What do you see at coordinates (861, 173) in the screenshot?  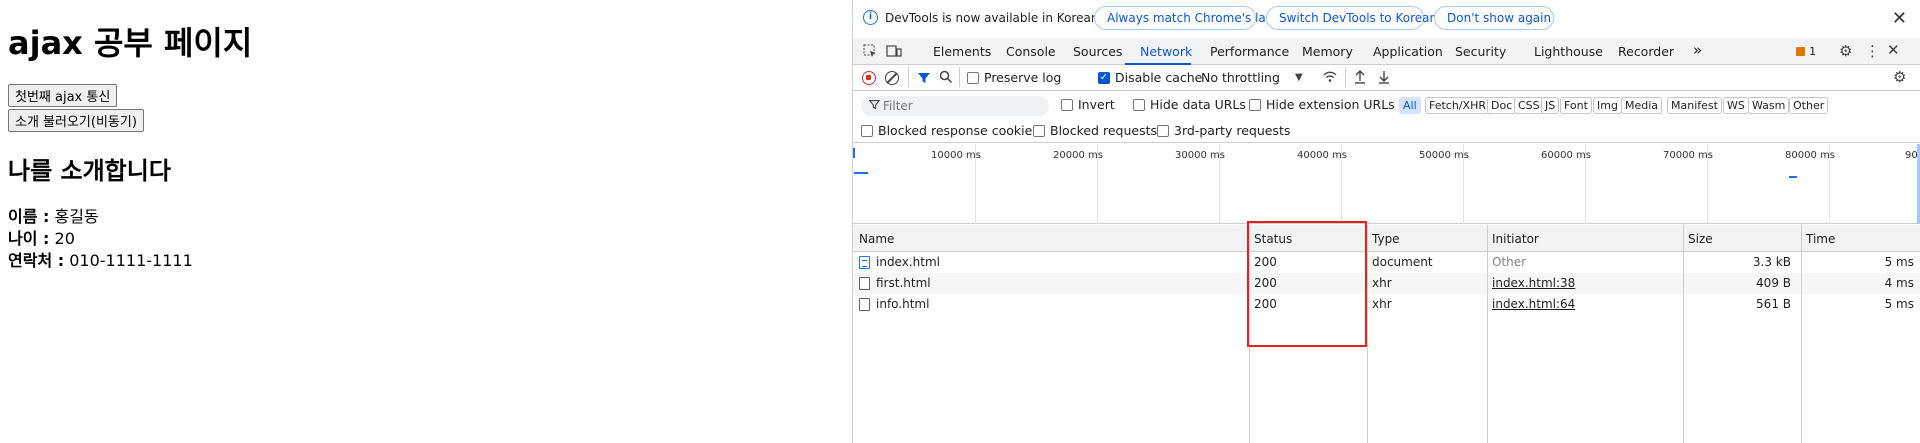 I see `overview-request-bar` at bounding box center [861, 173].